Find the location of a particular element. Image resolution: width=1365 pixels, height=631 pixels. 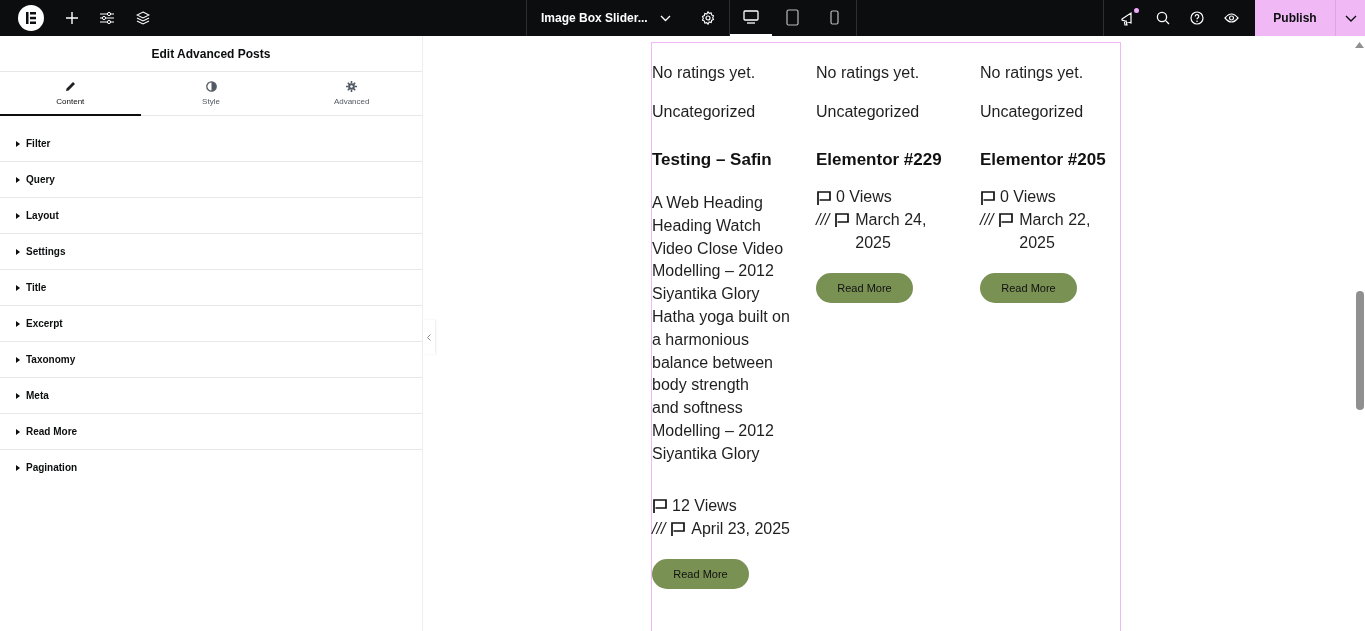

post-title: Elementor #205 is located at coordinates (1043, 160).